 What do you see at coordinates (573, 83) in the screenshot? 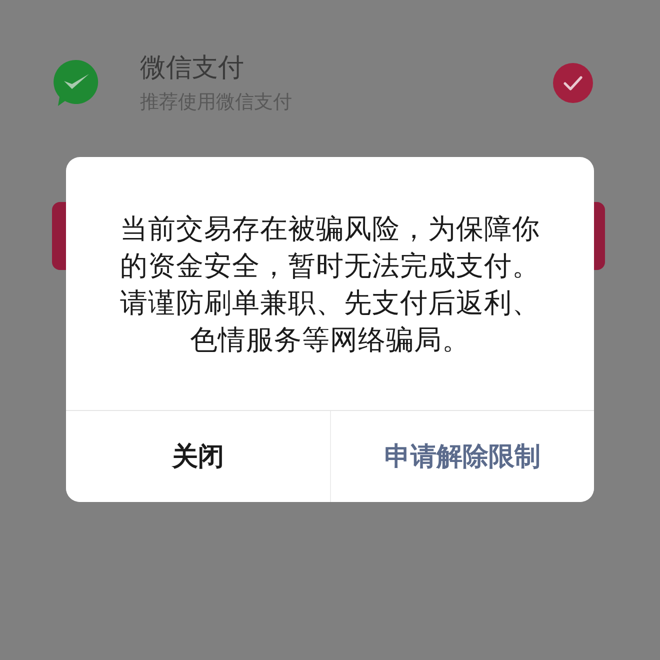
I see `checkmark-icon` at bounding box center [573, 83].